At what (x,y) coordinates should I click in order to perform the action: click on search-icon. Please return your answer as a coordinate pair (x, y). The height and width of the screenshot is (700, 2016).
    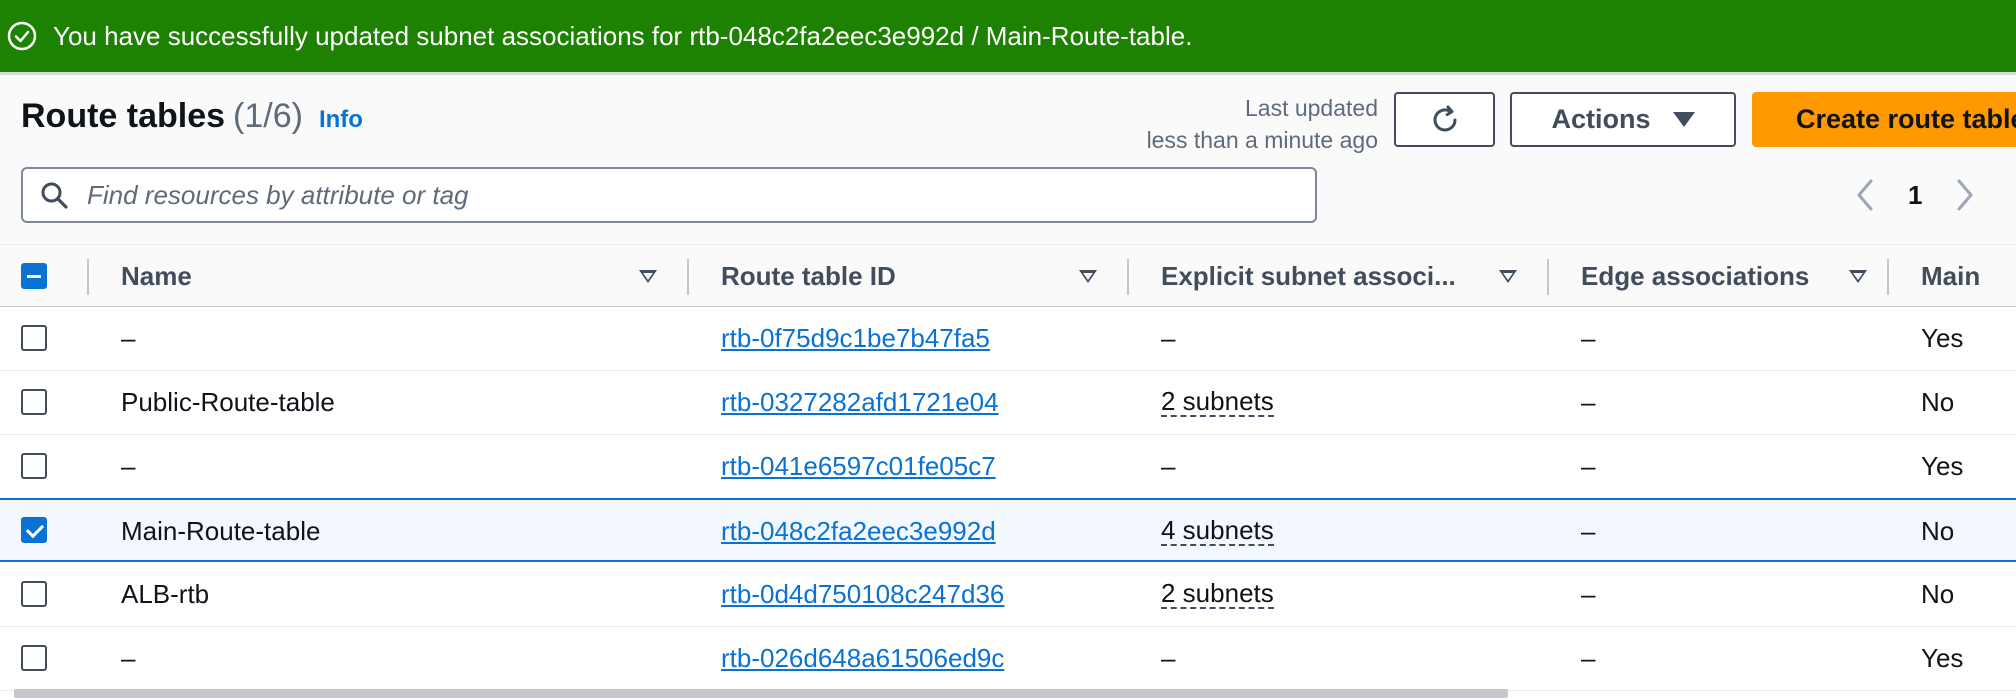
    Looking at the image, I should click on (54, 195).